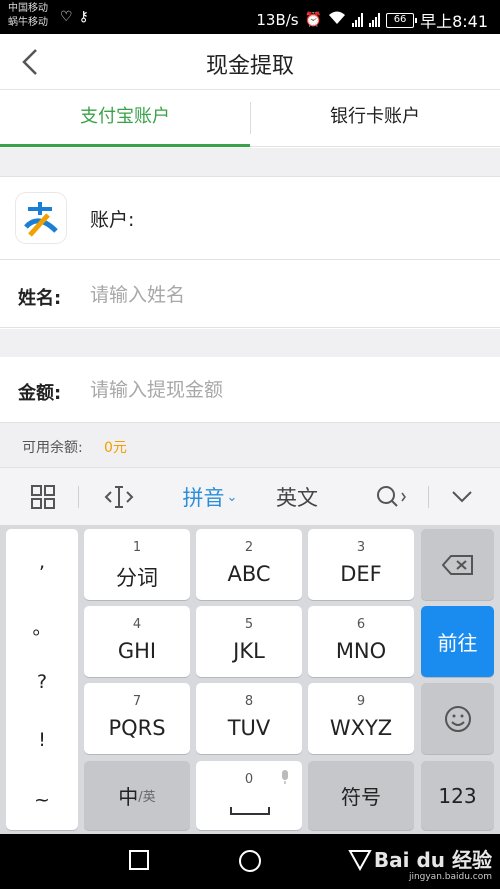  I want to click on key-6: 6 MNO, so click(361, 641).